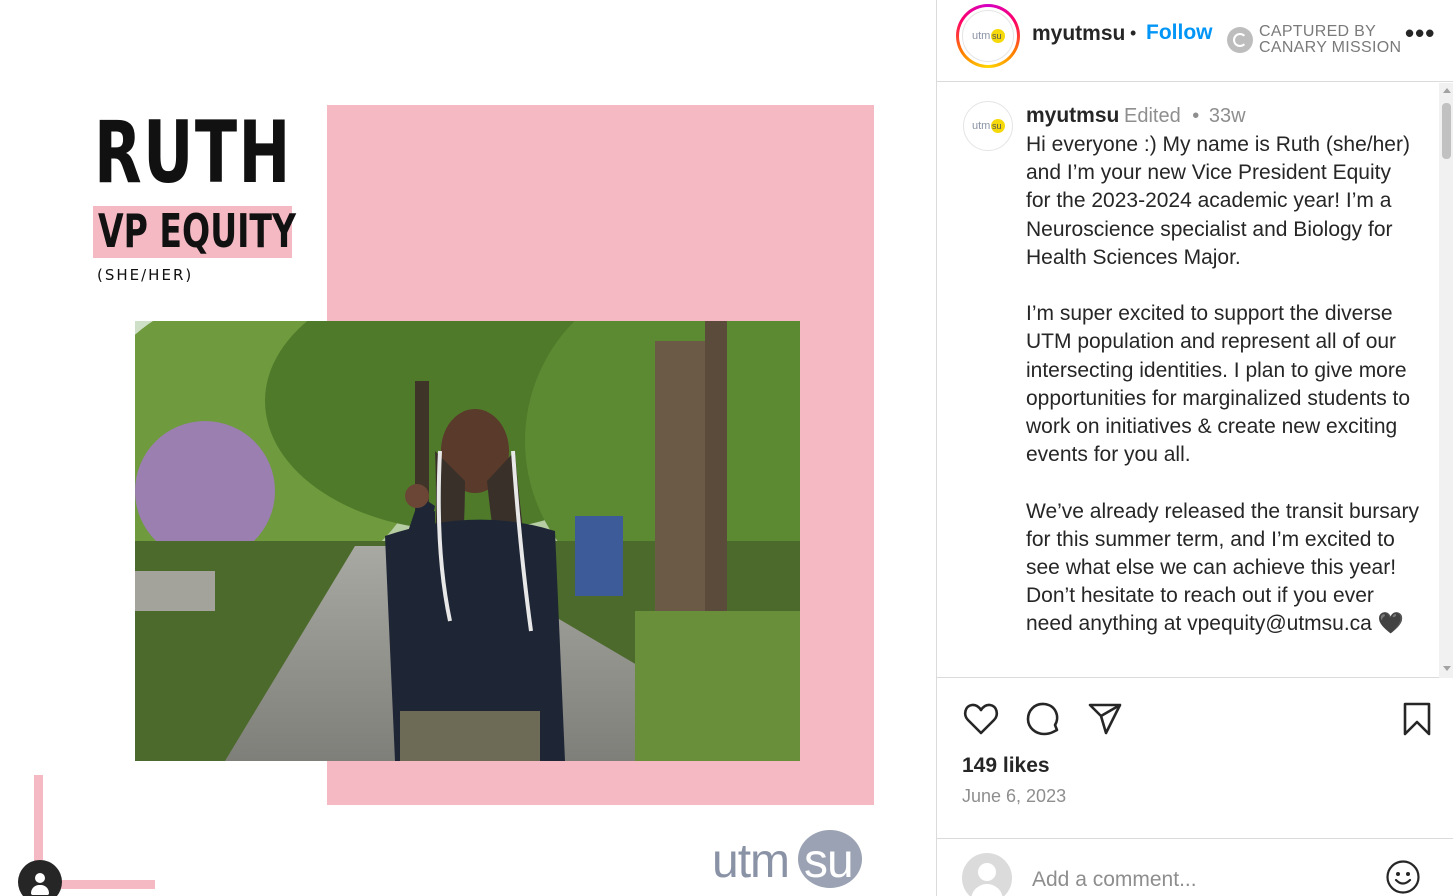 The width and height of the screenshot is (1453, 896). What do you see at coordinates (1446, 131) in the screenshot?
I see `scrollbar-thumb` at bounding box center [1446, 131].